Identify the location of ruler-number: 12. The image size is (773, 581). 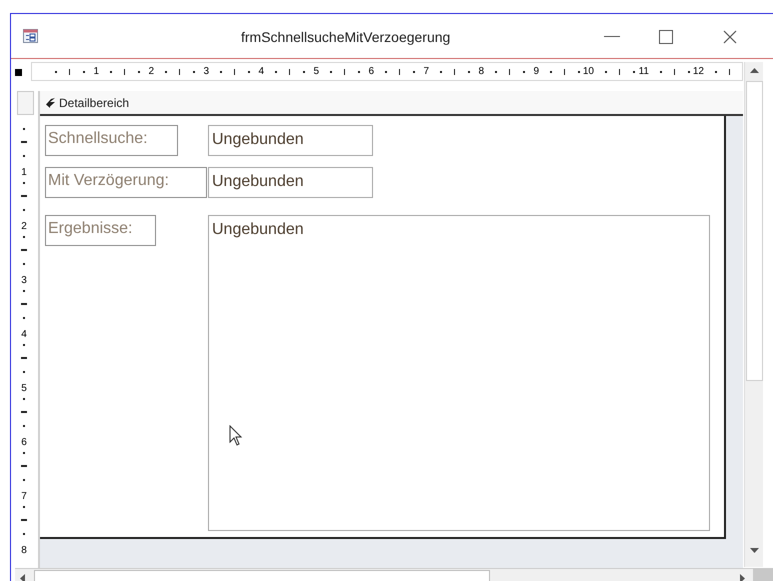
(698, 72).